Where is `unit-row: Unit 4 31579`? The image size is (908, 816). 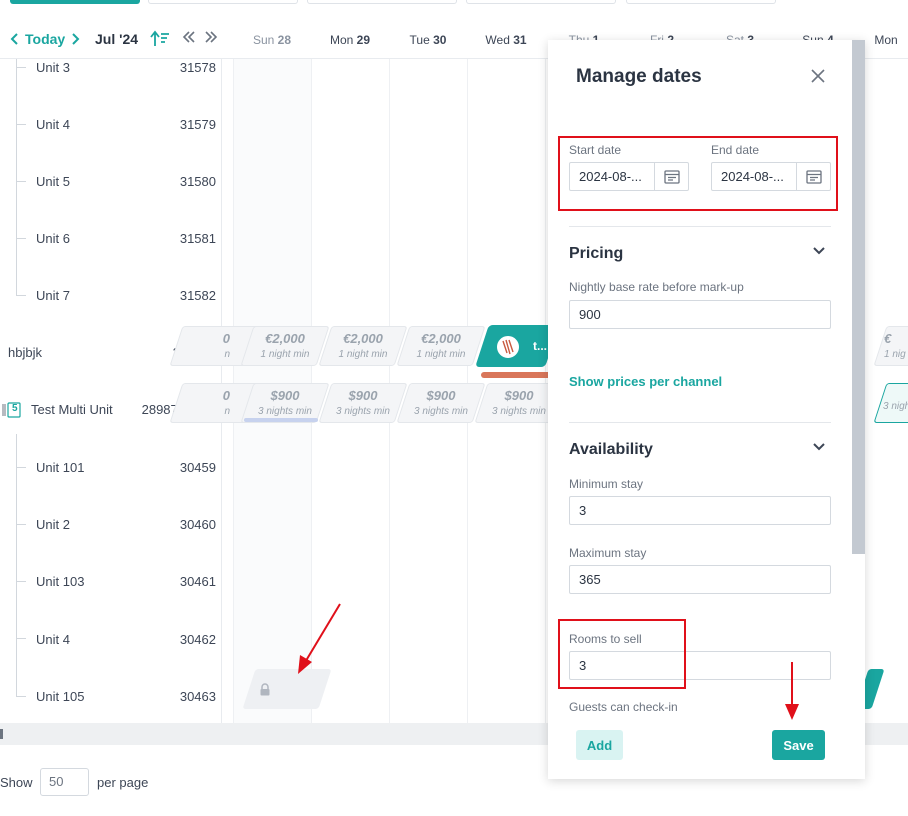
unit-row: Unit 4 31579 is located at coordinates (111, 145).